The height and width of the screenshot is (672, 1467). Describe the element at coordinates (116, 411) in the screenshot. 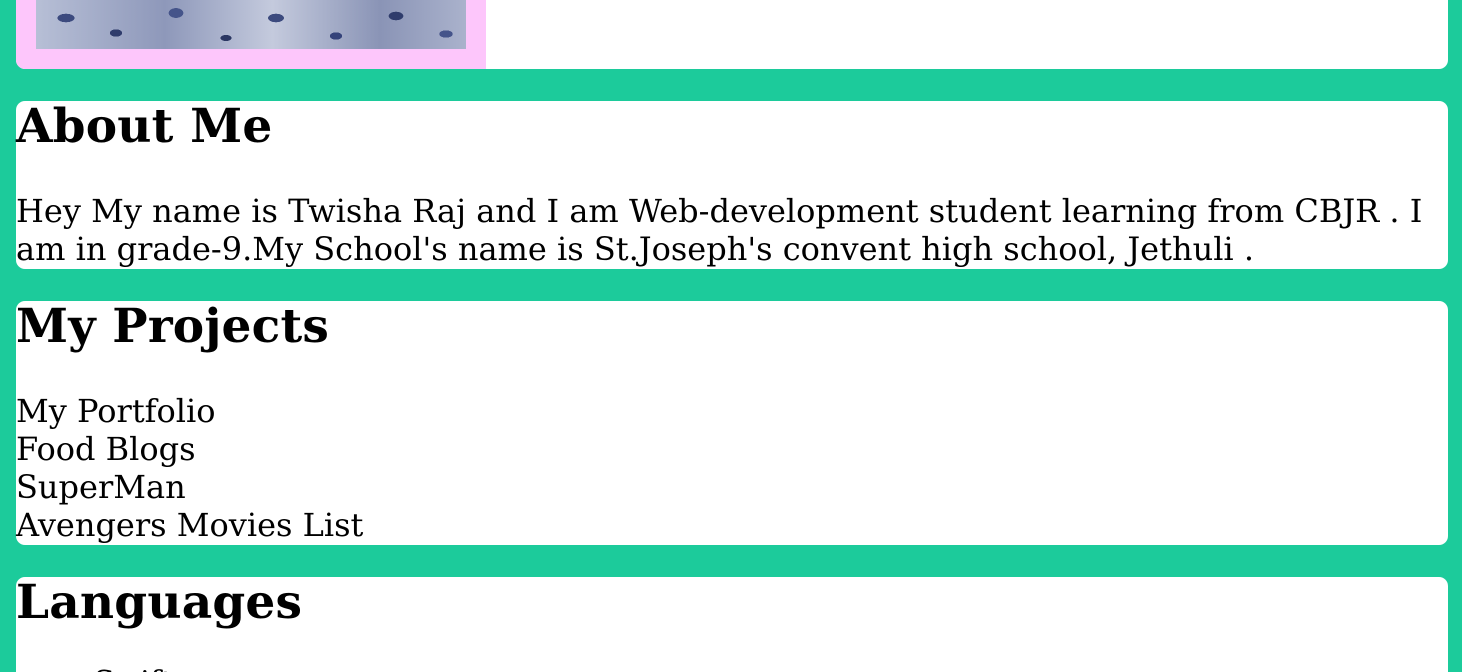

I see `project-item: My Portfolio` at that location.